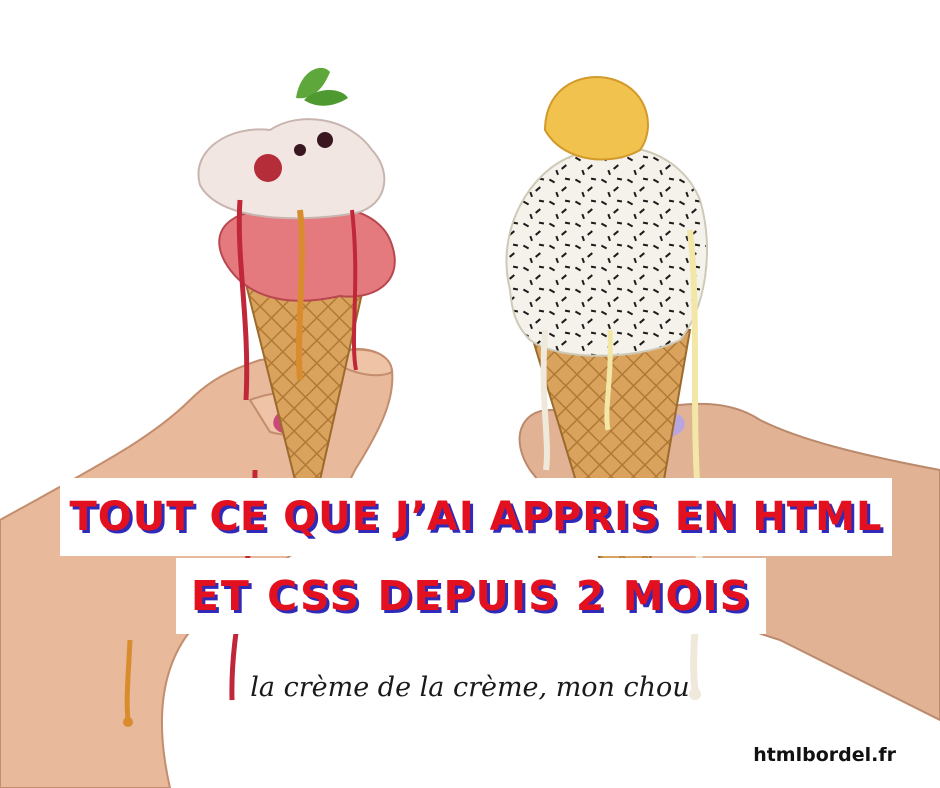 The image size is (940, 788). I want to click on headline-band-1: TOUT CE QUE J’AI APPRIS EN HTML, so click(476, 517).